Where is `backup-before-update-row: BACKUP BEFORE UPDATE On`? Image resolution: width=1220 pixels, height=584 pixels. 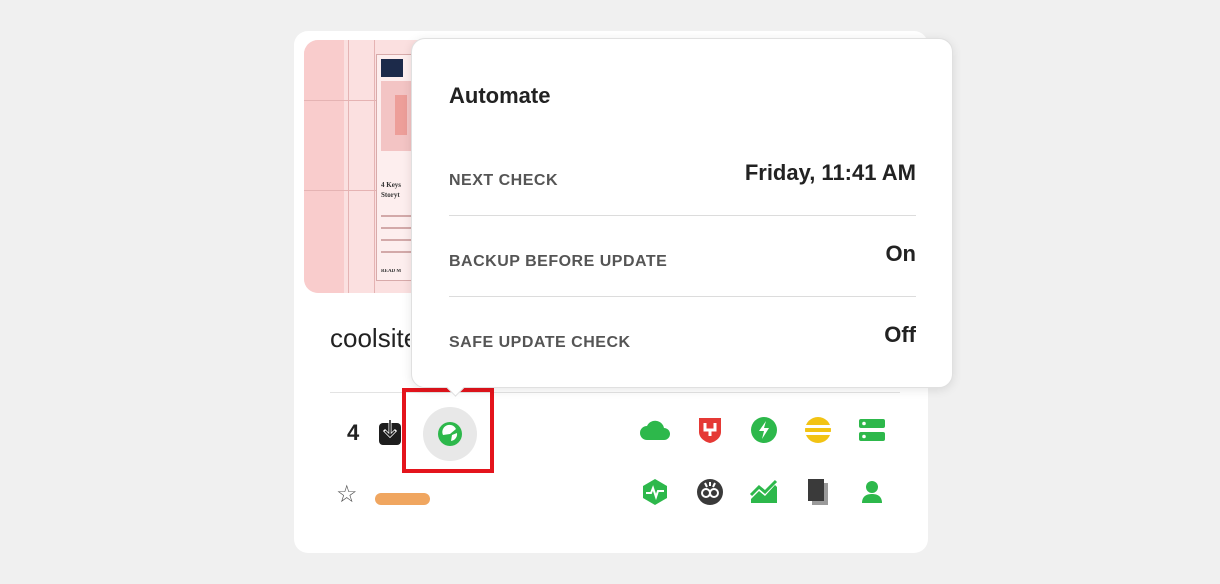
backup-before-update-row: BACKUP BEFORE UPDATE On is located at coordinates (682, 256).